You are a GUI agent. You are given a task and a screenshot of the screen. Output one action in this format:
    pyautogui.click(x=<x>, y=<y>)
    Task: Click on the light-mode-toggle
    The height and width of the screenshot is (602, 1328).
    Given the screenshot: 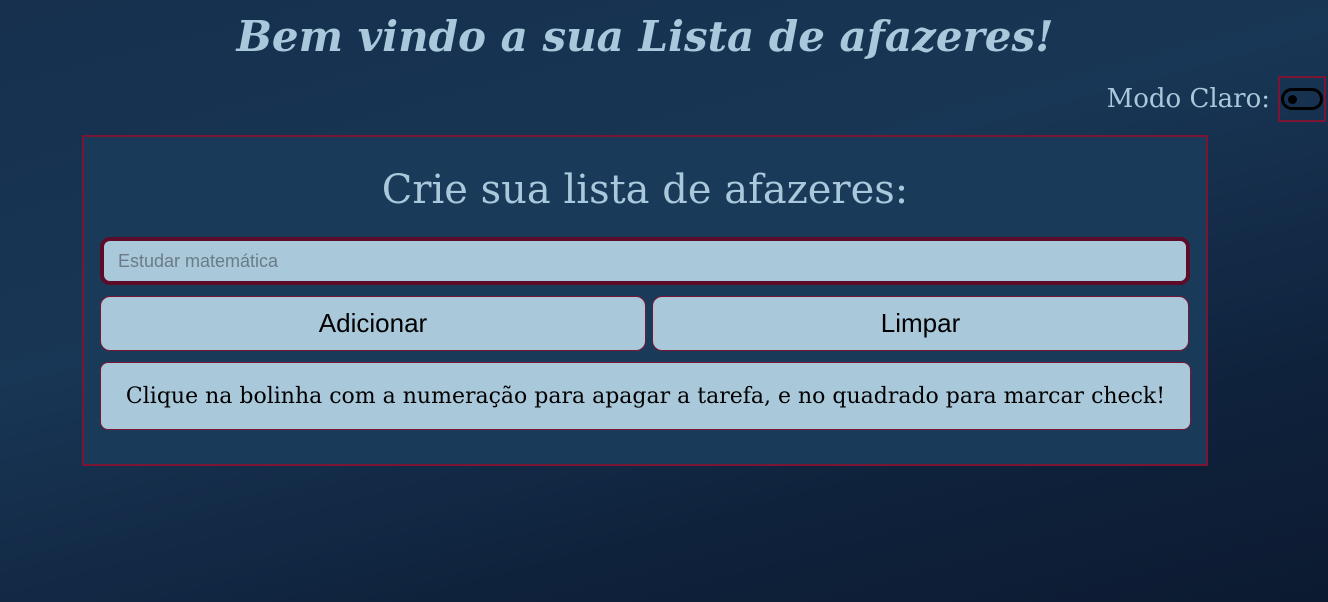 What is the action you would take?
    pyautogui.click(x=1302, y=99)
    